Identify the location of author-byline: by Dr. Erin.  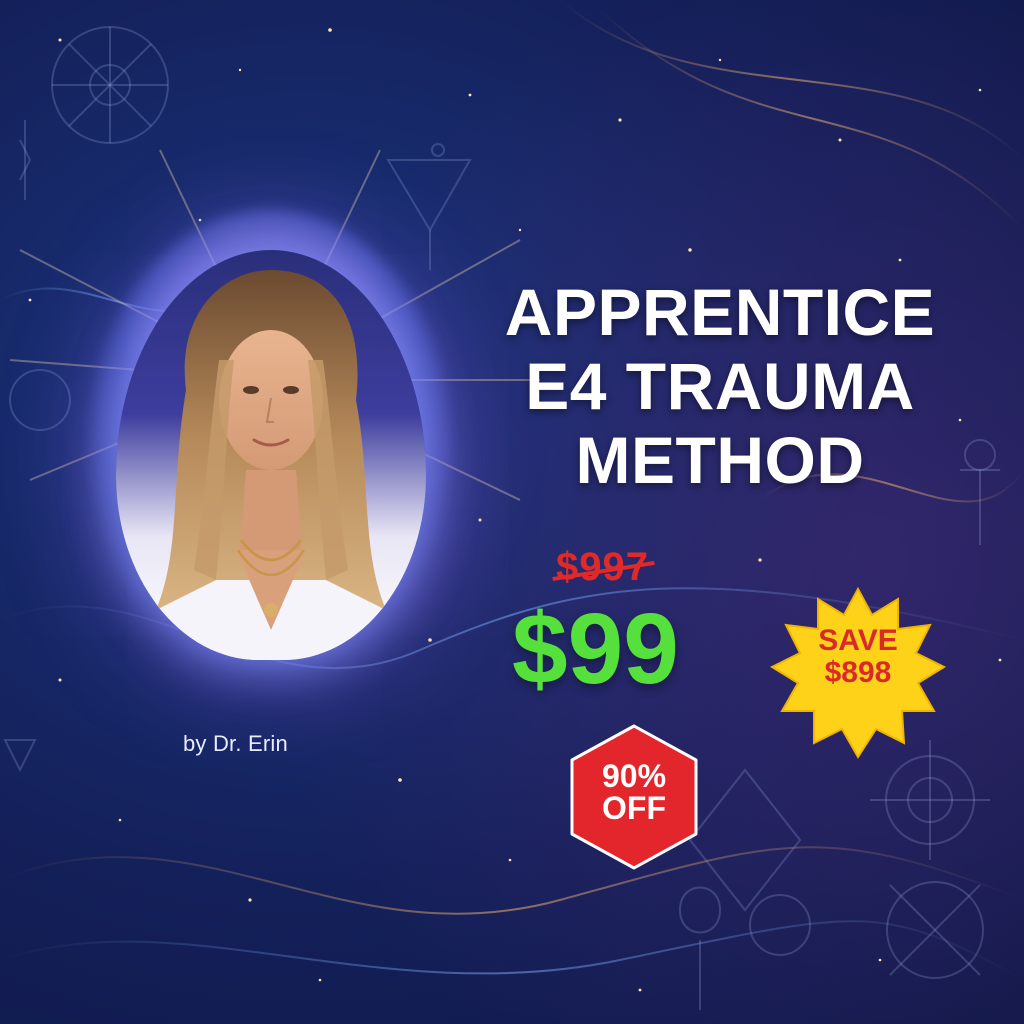
(235, 743).